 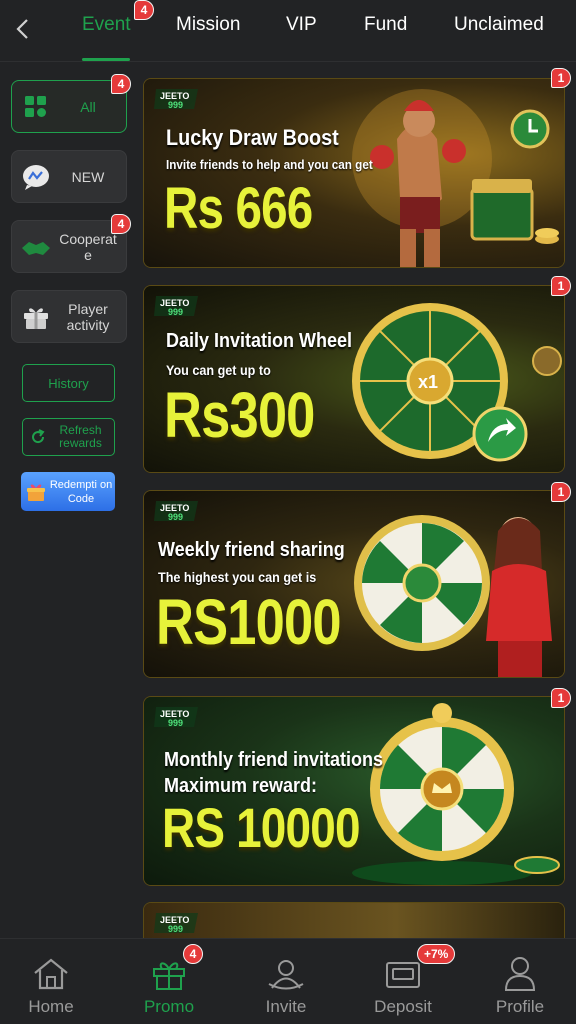 I want to click on invite-icon, so click(x=286, y=974).